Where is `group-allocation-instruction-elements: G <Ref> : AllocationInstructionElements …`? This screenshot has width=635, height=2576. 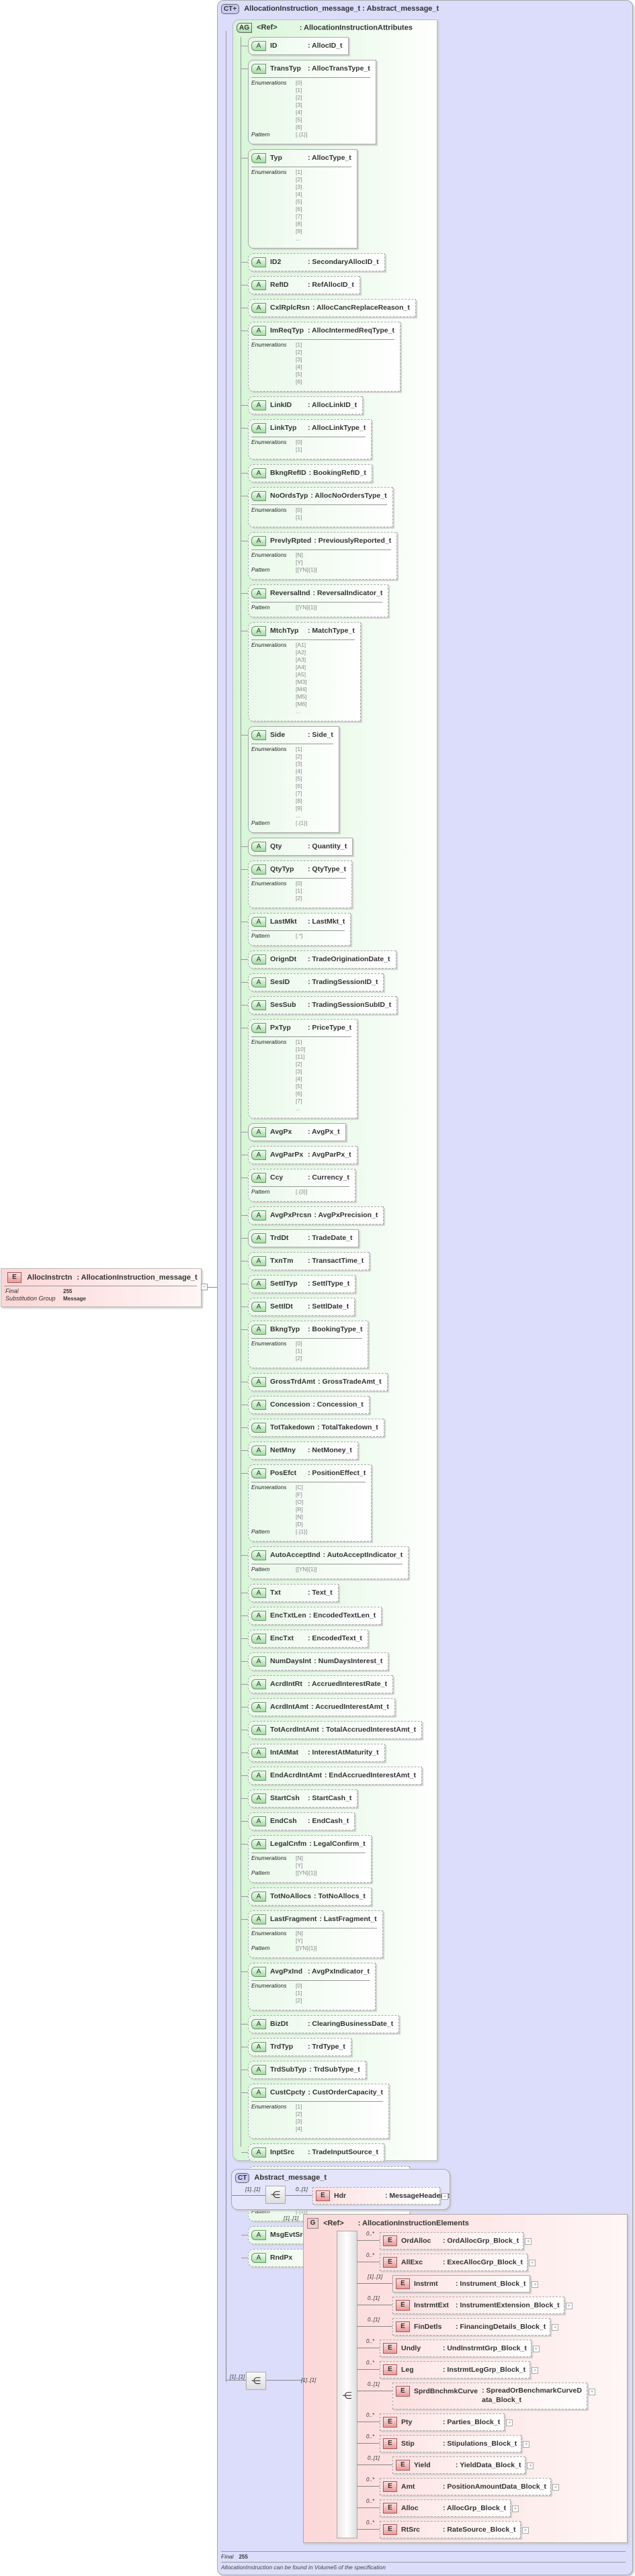 group-allocation-instruction-elements: G <Ref> : AllocationInstructionElements … is located at coordinates (465, 2379).